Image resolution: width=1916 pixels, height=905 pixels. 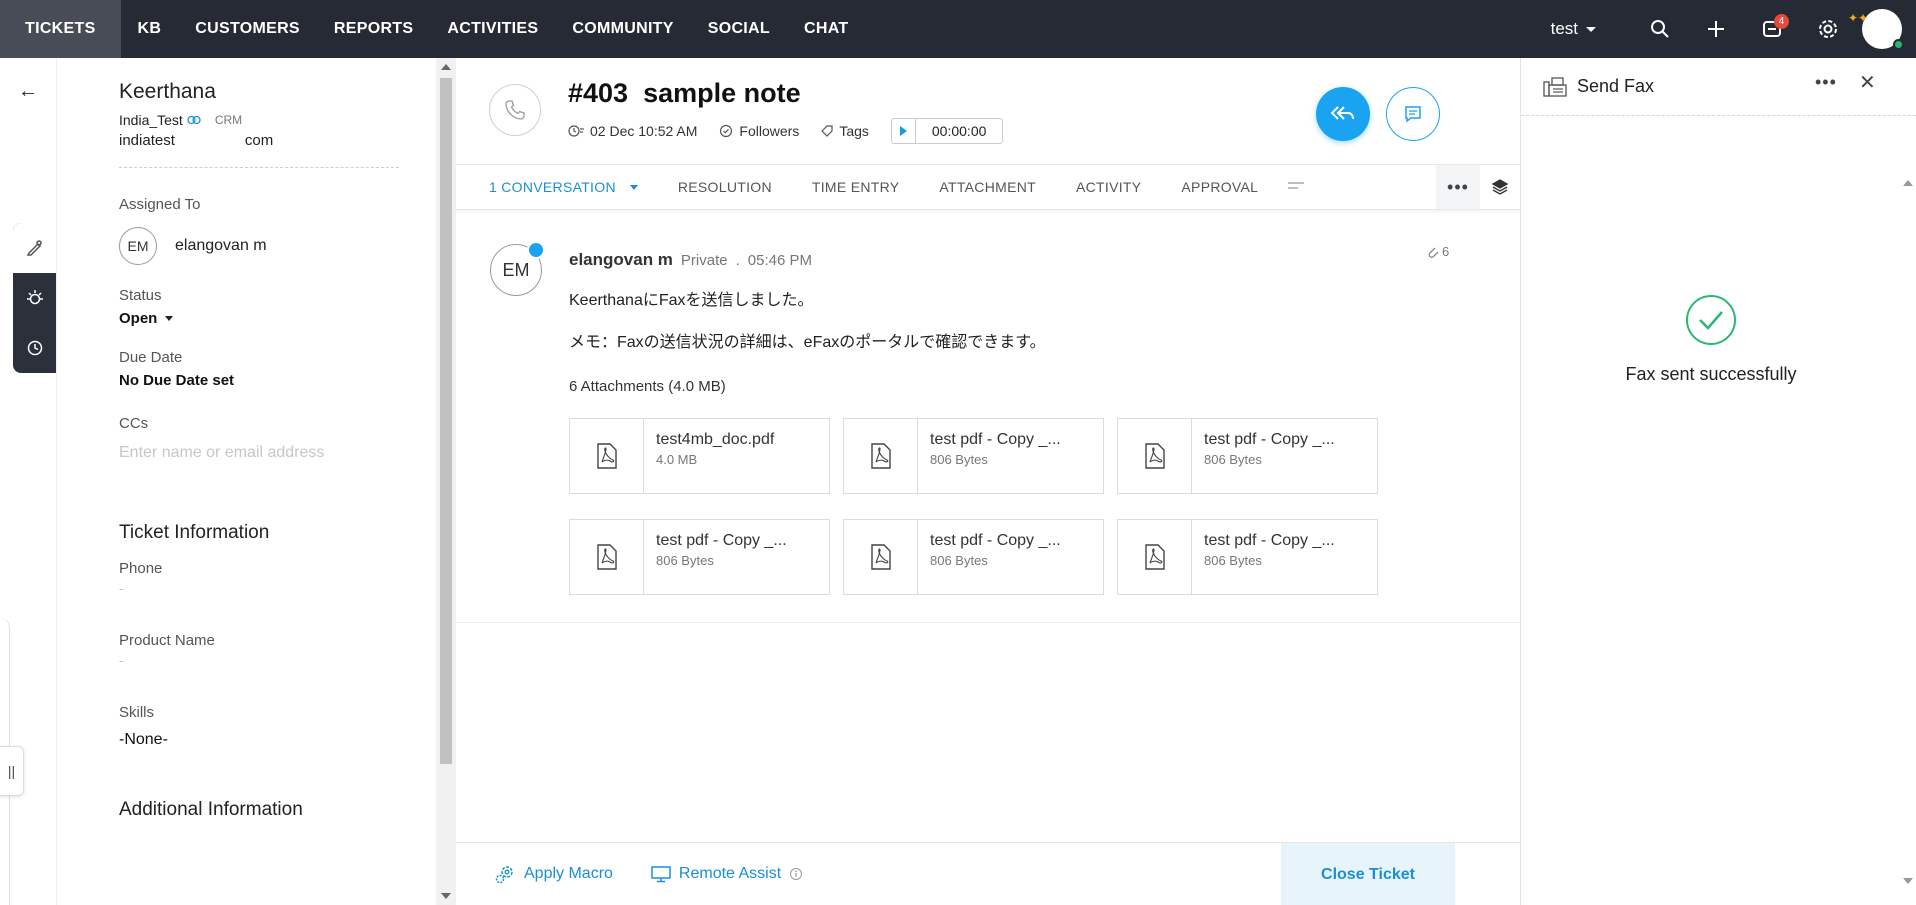 What do you see at coordinates (699, 456) in the screenshot?
I see `attachment-card: test4mb_doc.pdf 4.0 MB` at bounding box center [699, 456].